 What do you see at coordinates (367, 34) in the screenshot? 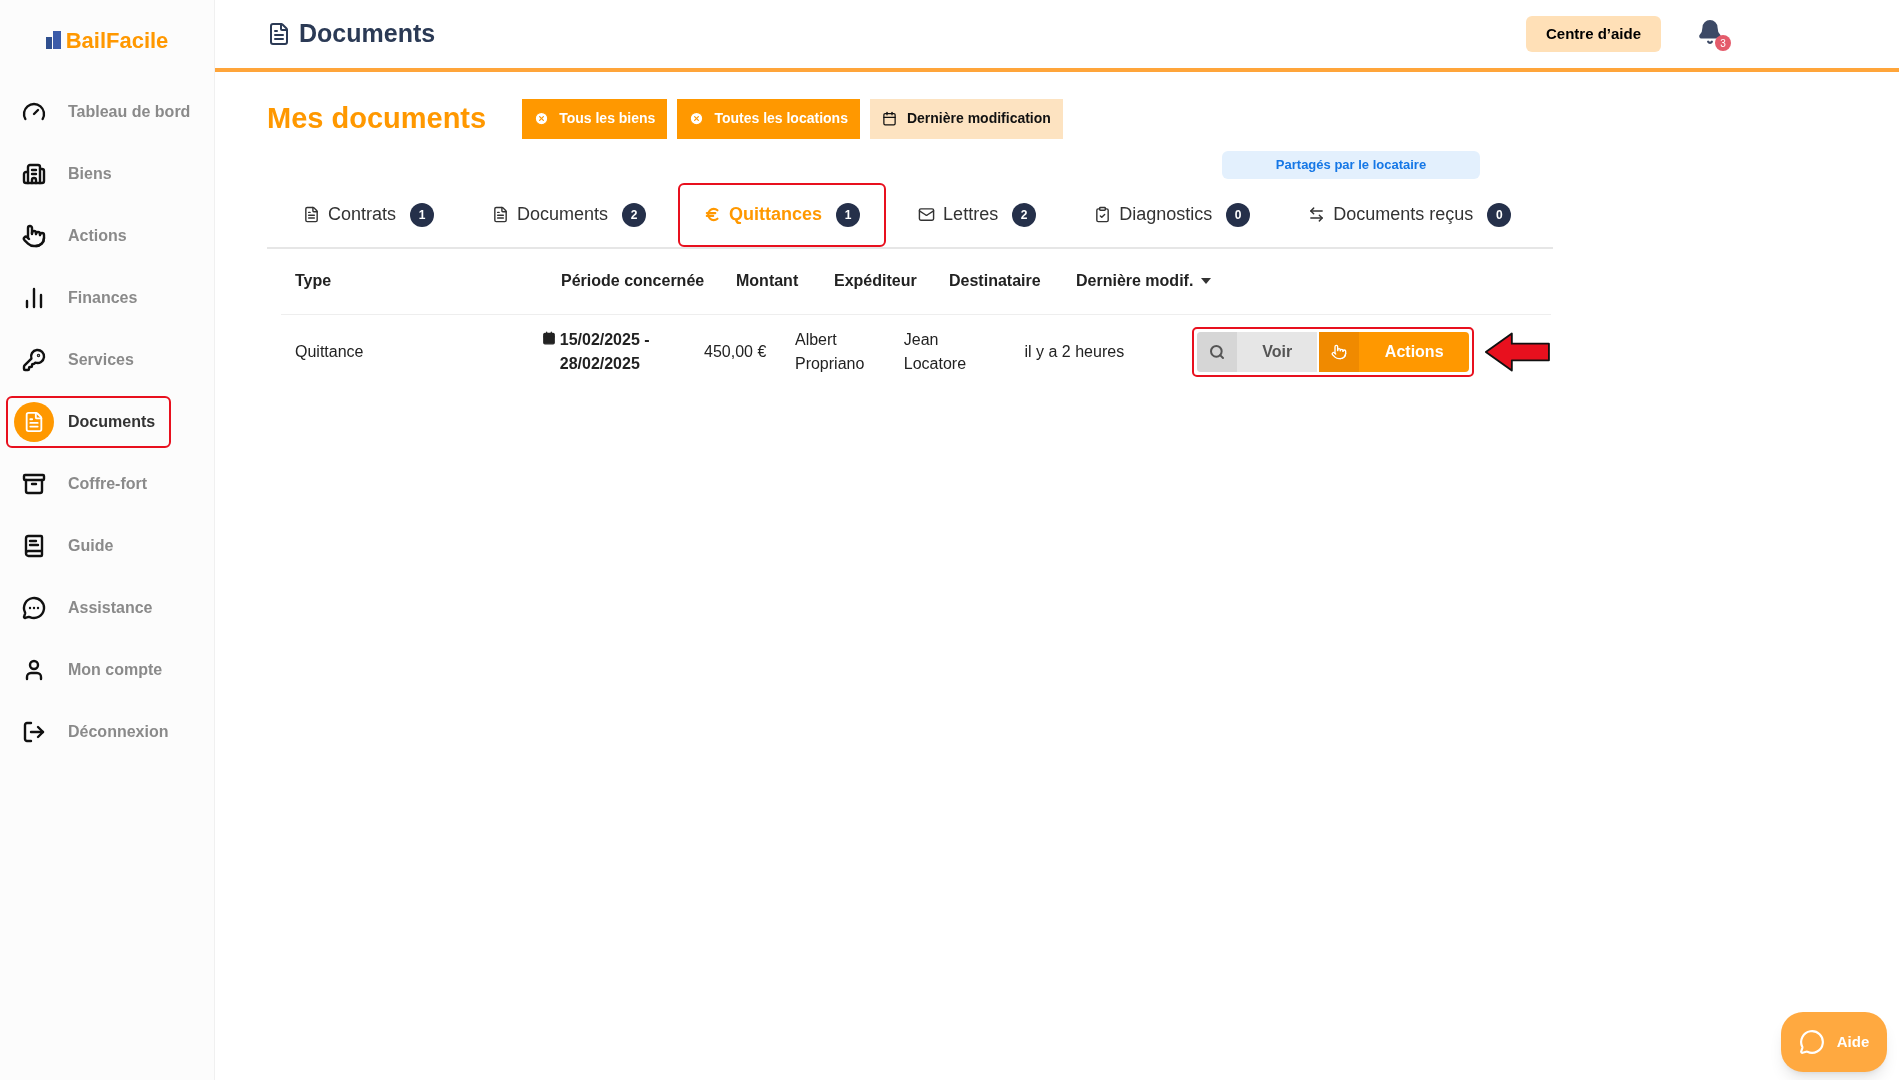
I see `page-header-title: Documents` at bounding box center [367, 34].